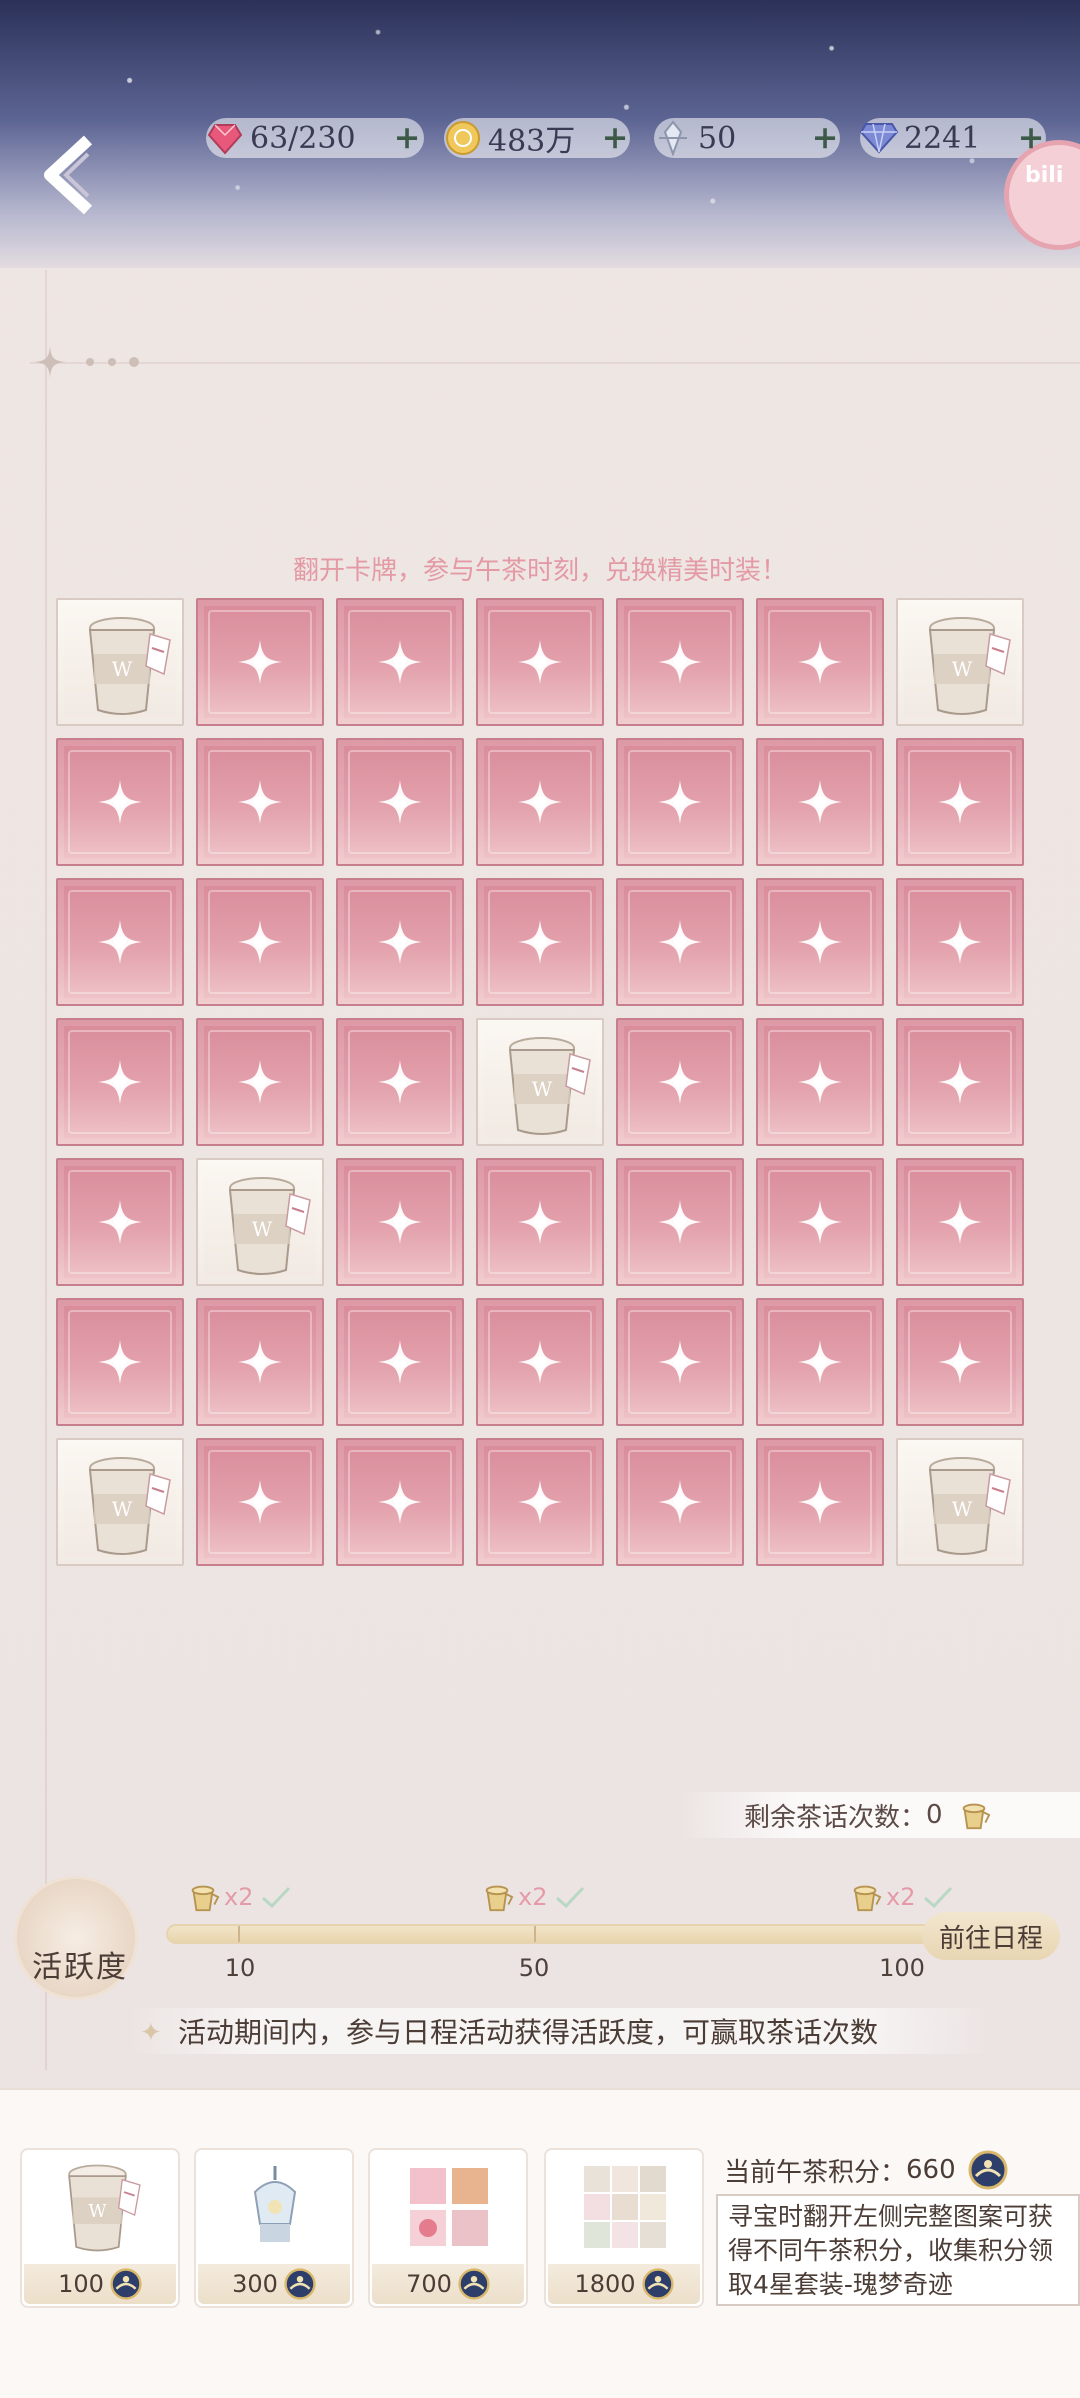  What do you see at coordinates (448, 2228) in the screenshot?
I see `shop-item: 700` at bounding box center [448, 2228].